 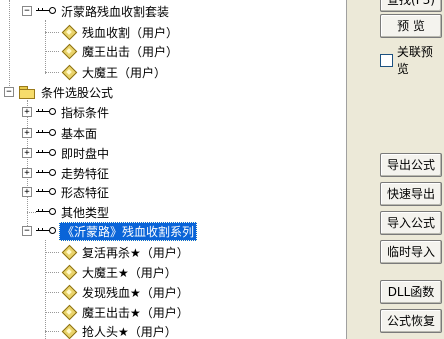 What do you see at coordinates (135, 312) in the screenshot?
I see `tree-leaf-label: 魔王出击★（用户）` at bounding box center [135, 312].